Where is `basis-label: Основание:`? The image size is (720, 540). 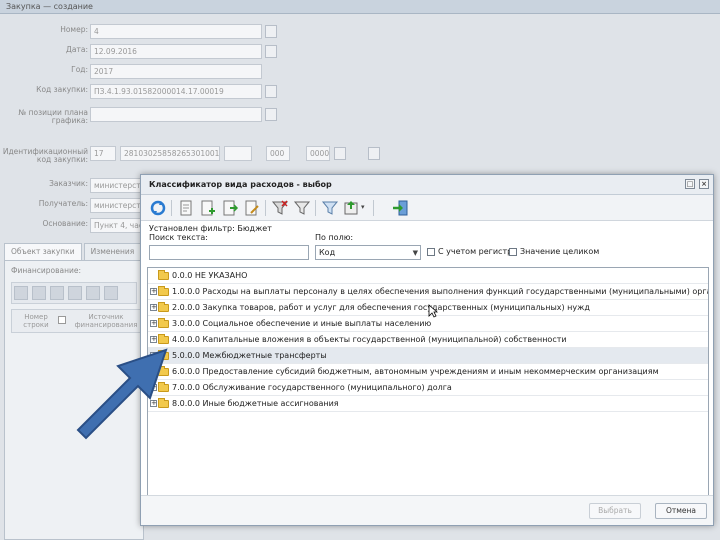 basis-label: Основание: is located at coordinates (65, 223).